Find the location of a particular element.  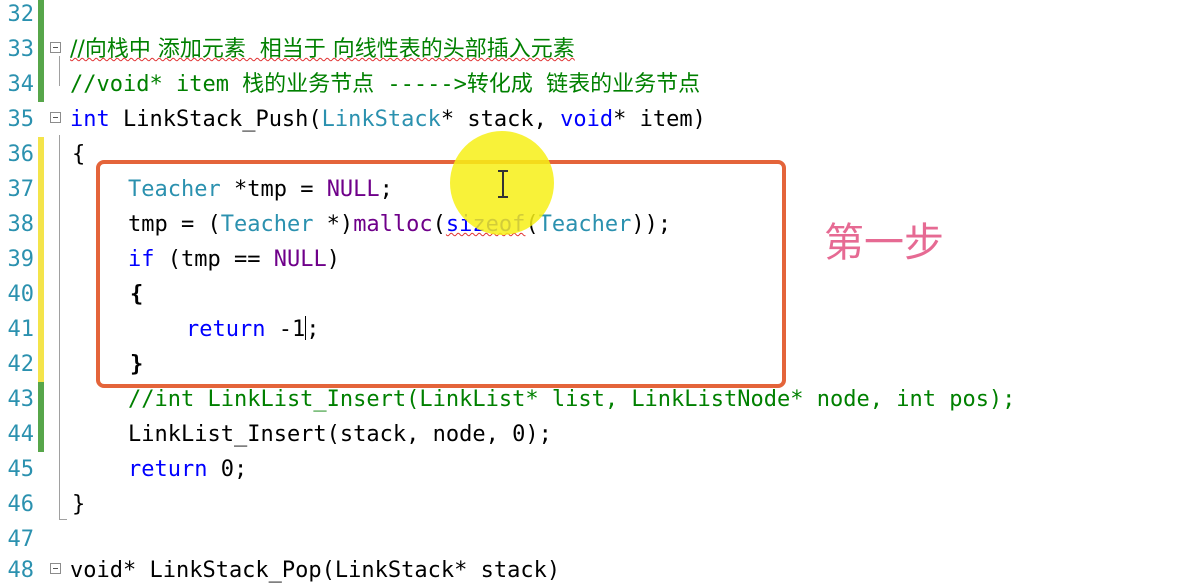

code-line: 32 is located at coordinates (602, 16).